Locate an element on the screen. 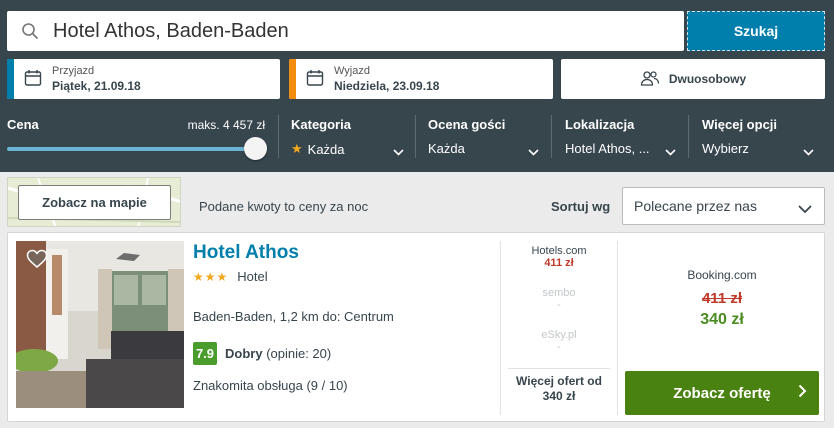  offer-provider: Hotels.com is located at coordinates (559, 251).